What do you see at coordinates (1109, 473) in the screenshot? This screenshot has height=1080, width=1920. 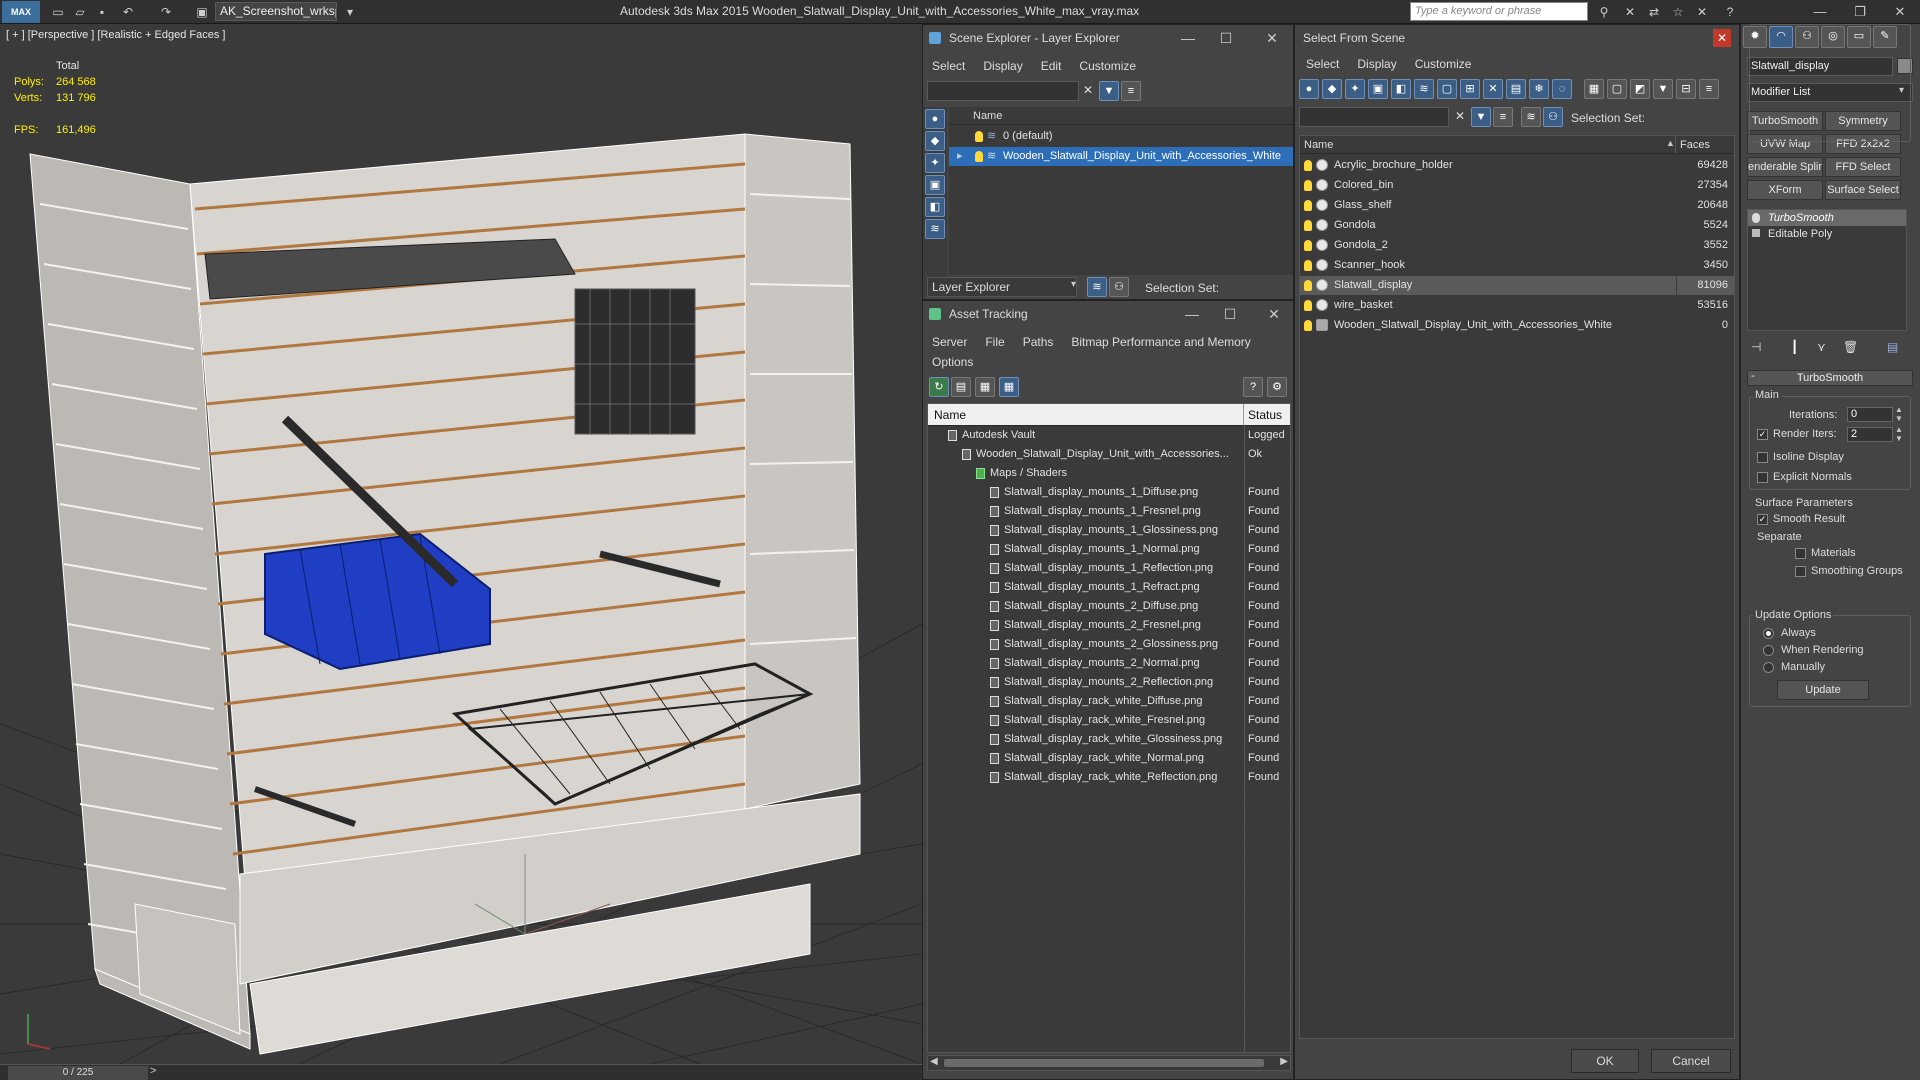 I see `asset-row: Maps / Shaders` at bounding box center [1109, 473].